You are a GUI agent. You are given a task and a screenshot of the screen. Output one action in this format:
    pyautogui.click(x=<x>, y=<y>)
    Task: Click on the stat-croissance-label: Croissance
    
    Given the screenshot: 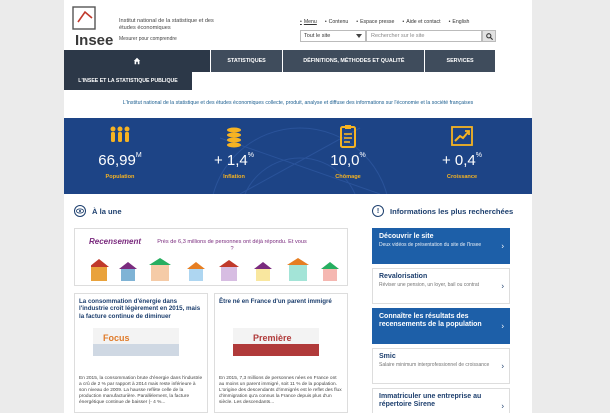 What is the action you would take?
    pyautogui.click(x=462, y=177)
    